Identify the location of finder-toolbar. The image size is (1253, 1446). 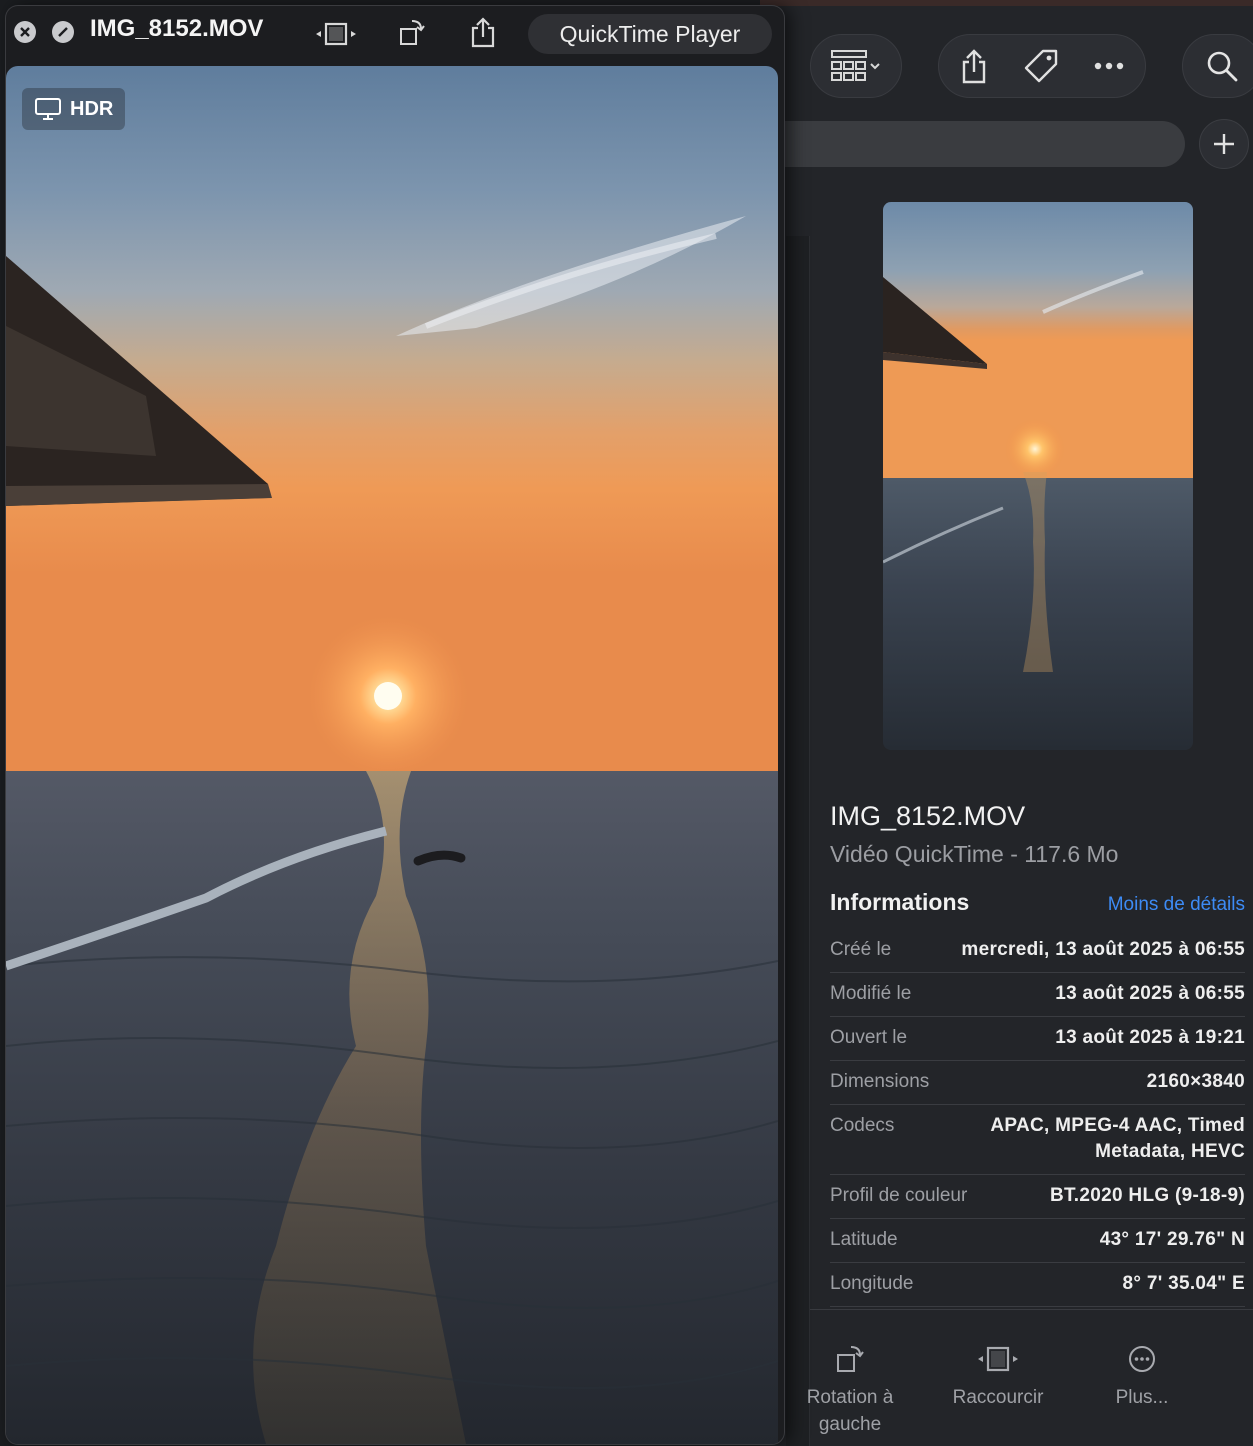
(1006, 56).